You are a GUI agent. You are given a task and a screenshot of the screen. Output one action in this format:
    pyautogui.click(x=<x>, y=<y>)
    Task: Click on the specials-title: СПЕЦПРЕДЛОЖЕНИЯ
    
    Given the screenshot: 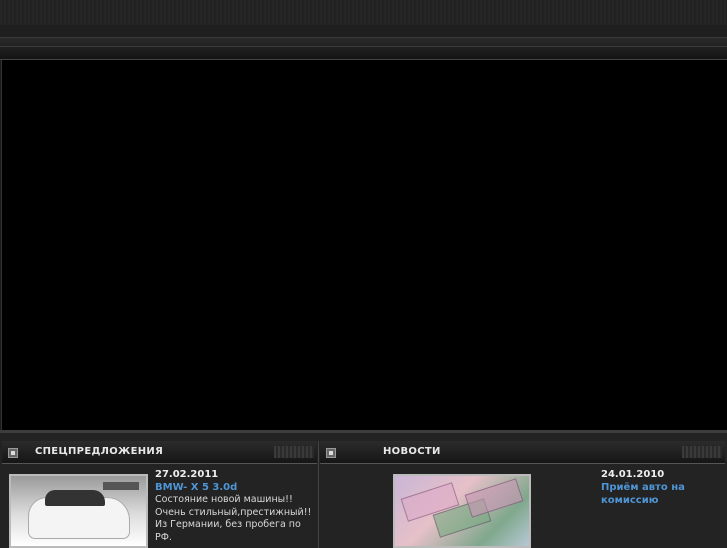 What is the action you would take?
    pyautogui.click(x=99, y=451)
    